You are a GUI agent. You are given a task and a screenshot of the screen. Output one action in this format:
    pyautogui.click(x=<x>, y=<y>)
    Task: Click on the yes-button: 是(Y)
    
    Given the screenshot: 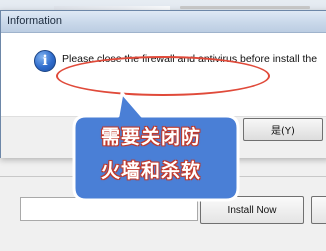 What is the action you would take?
    pyautogui.click(x=283, y=129)
    